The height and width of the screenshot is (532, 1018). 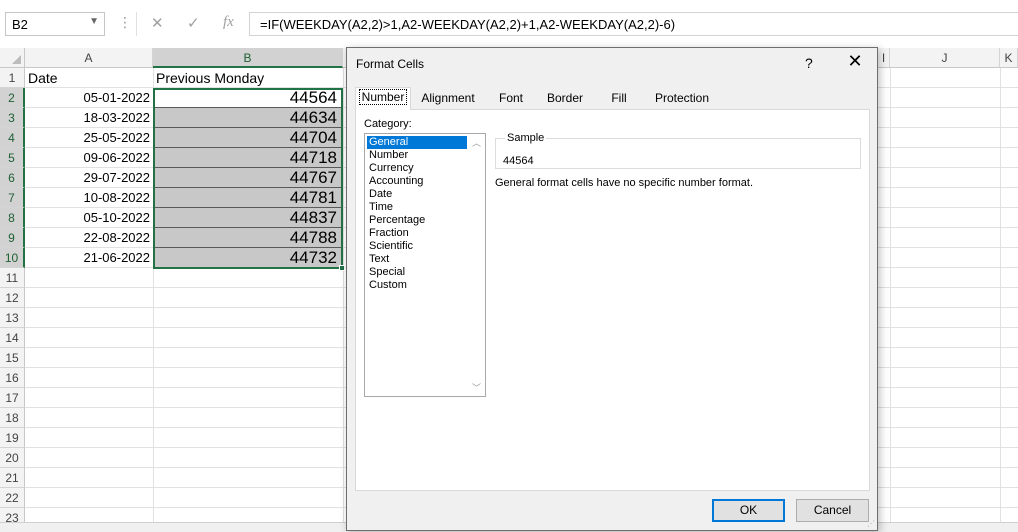 What do you see at coordinates (809, 63) in the screenshot?
I see `help-icon: ?` at bounding box center [809, 63].